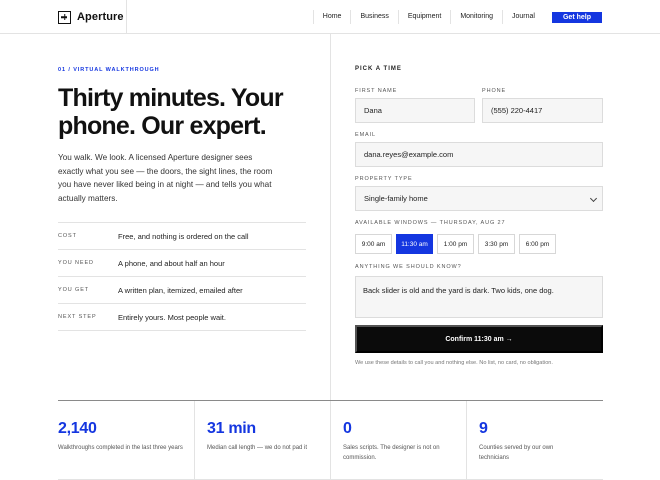 Image resolution: width=660 pixels, height=480 pixels. I want to click on brand: Aperture, so click(91, 17).